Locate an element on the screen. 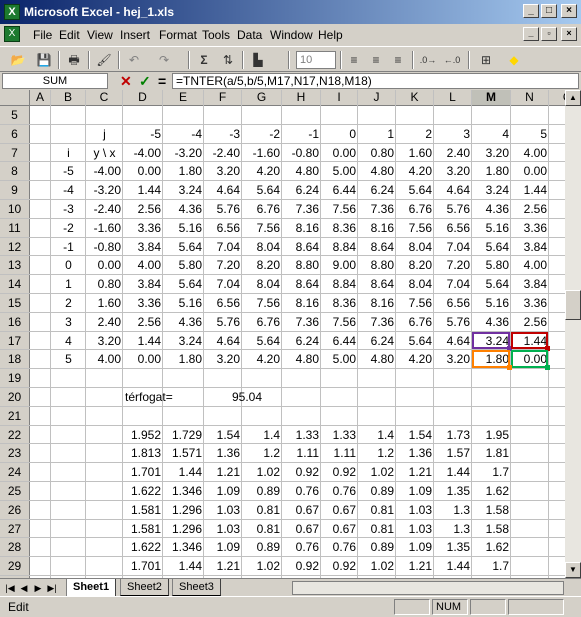 Image resolution: width=581 pixels, height=617 pixels. table-cell: 0.00 is located at coordinates (530, 171).